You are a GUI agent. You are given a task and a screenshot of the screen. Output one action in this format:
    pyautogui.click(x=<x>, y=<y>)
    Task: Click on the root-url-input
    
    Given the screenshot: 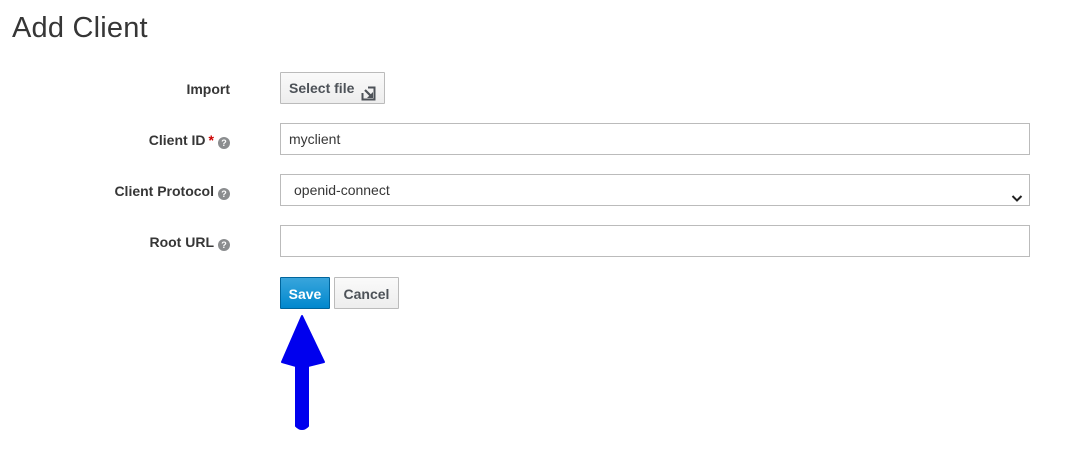 What is the action you would take?
    pyautogui.click(x=655, y=241)
    